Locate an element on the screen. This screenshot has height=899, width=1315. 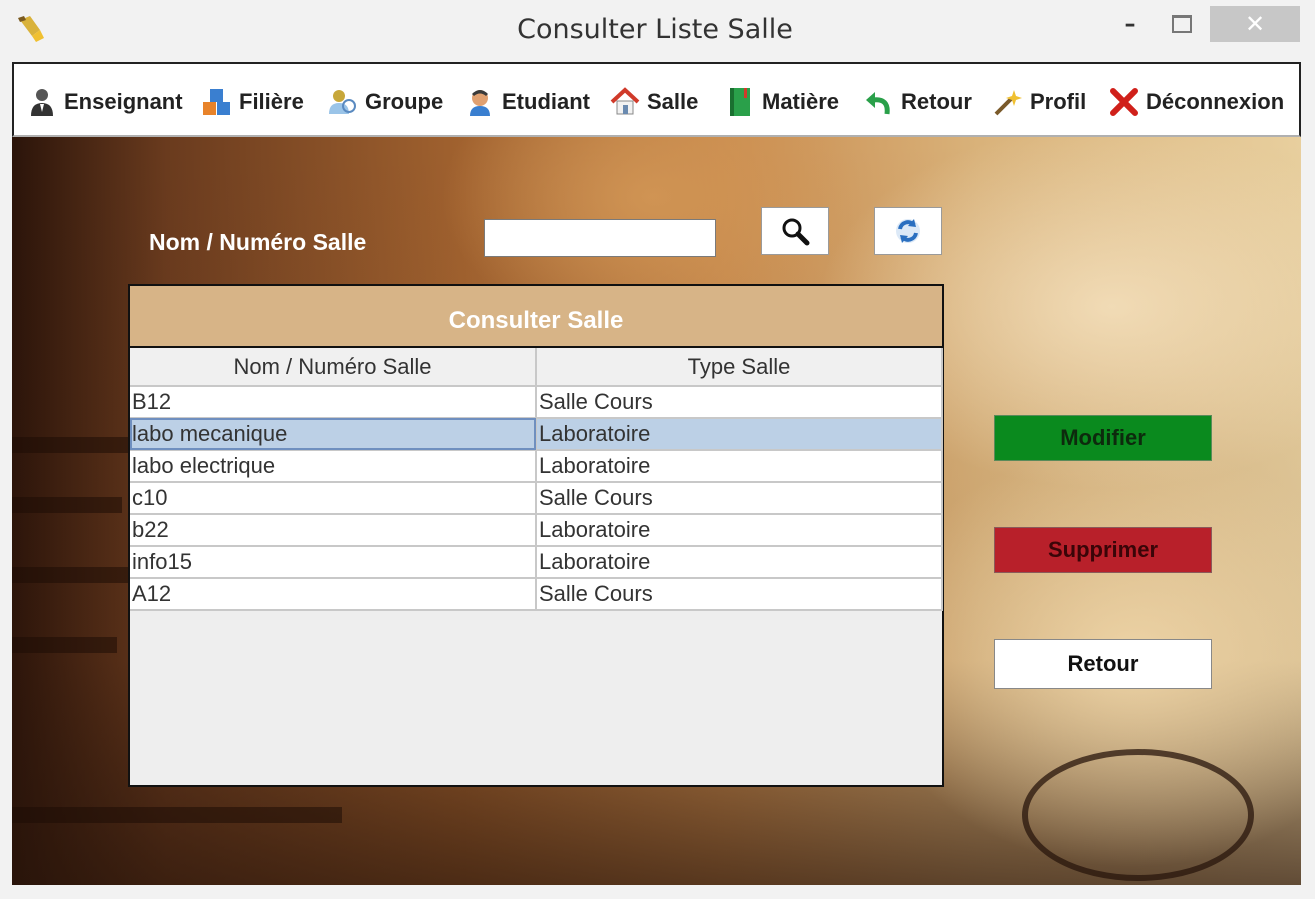
background-glasses is located at coordinates (1138, 815).